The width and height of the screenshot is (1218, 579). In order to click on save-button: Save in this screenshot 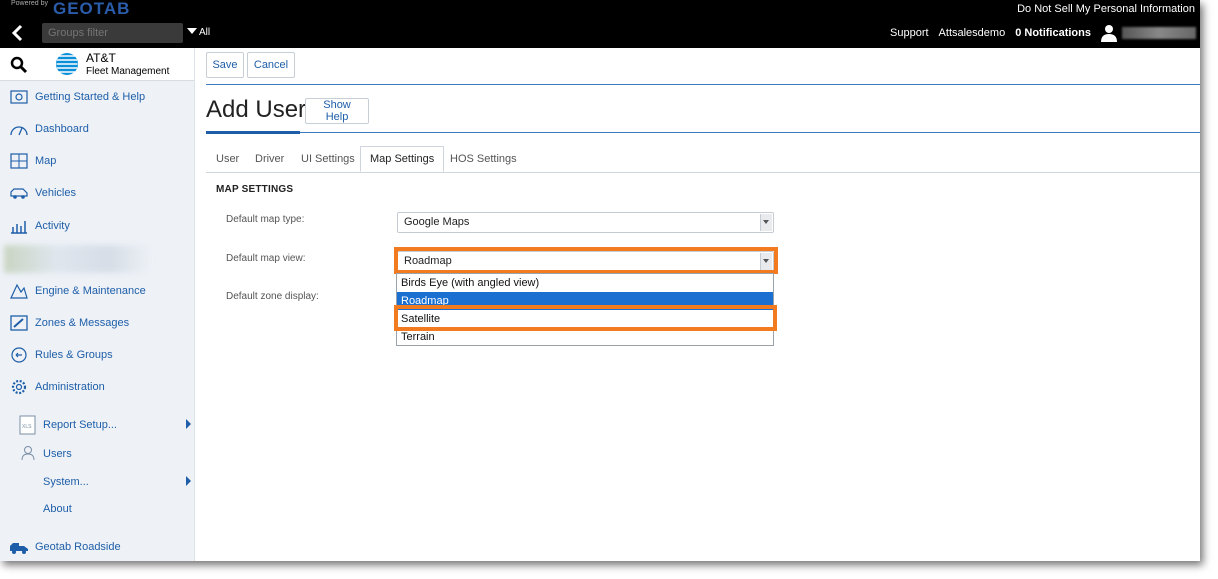, I will do `click(225, 65)`.